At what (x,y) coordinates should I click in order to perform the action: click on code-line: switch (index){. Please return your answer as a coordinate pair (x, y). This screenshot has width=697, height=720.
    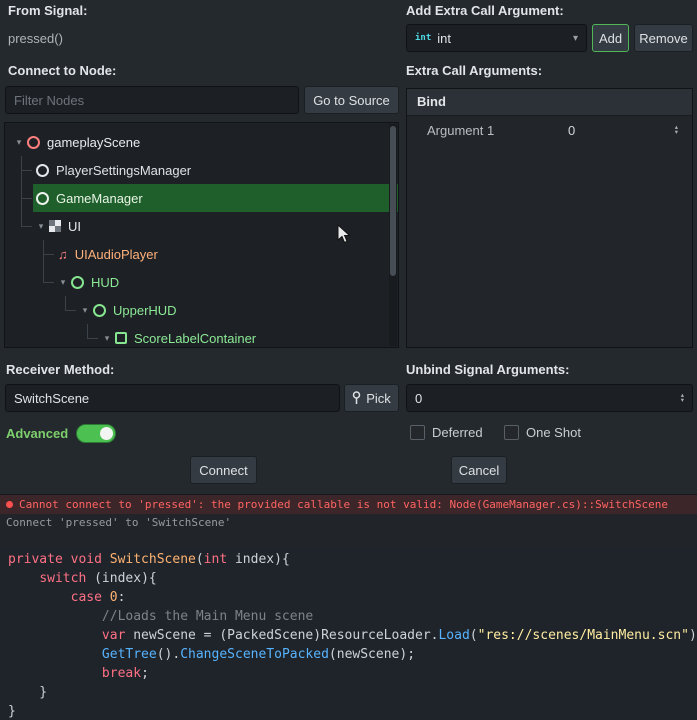
    Looking at the image, I should click on (98, 578).